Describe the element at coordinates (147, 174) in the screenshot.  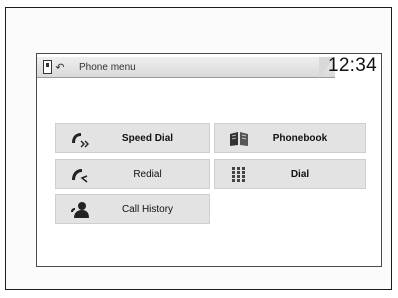
I see `redial-label: Redial` at that location.